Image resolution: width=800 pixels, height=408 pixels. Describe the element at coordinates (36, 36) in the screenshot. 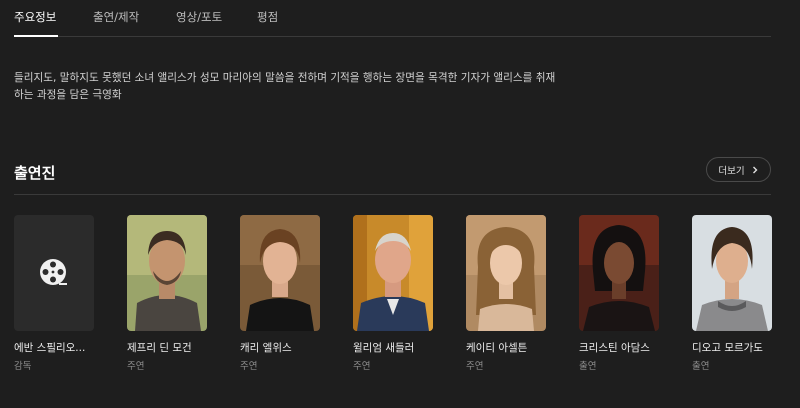

I see `active-tab-indicator` at that location.